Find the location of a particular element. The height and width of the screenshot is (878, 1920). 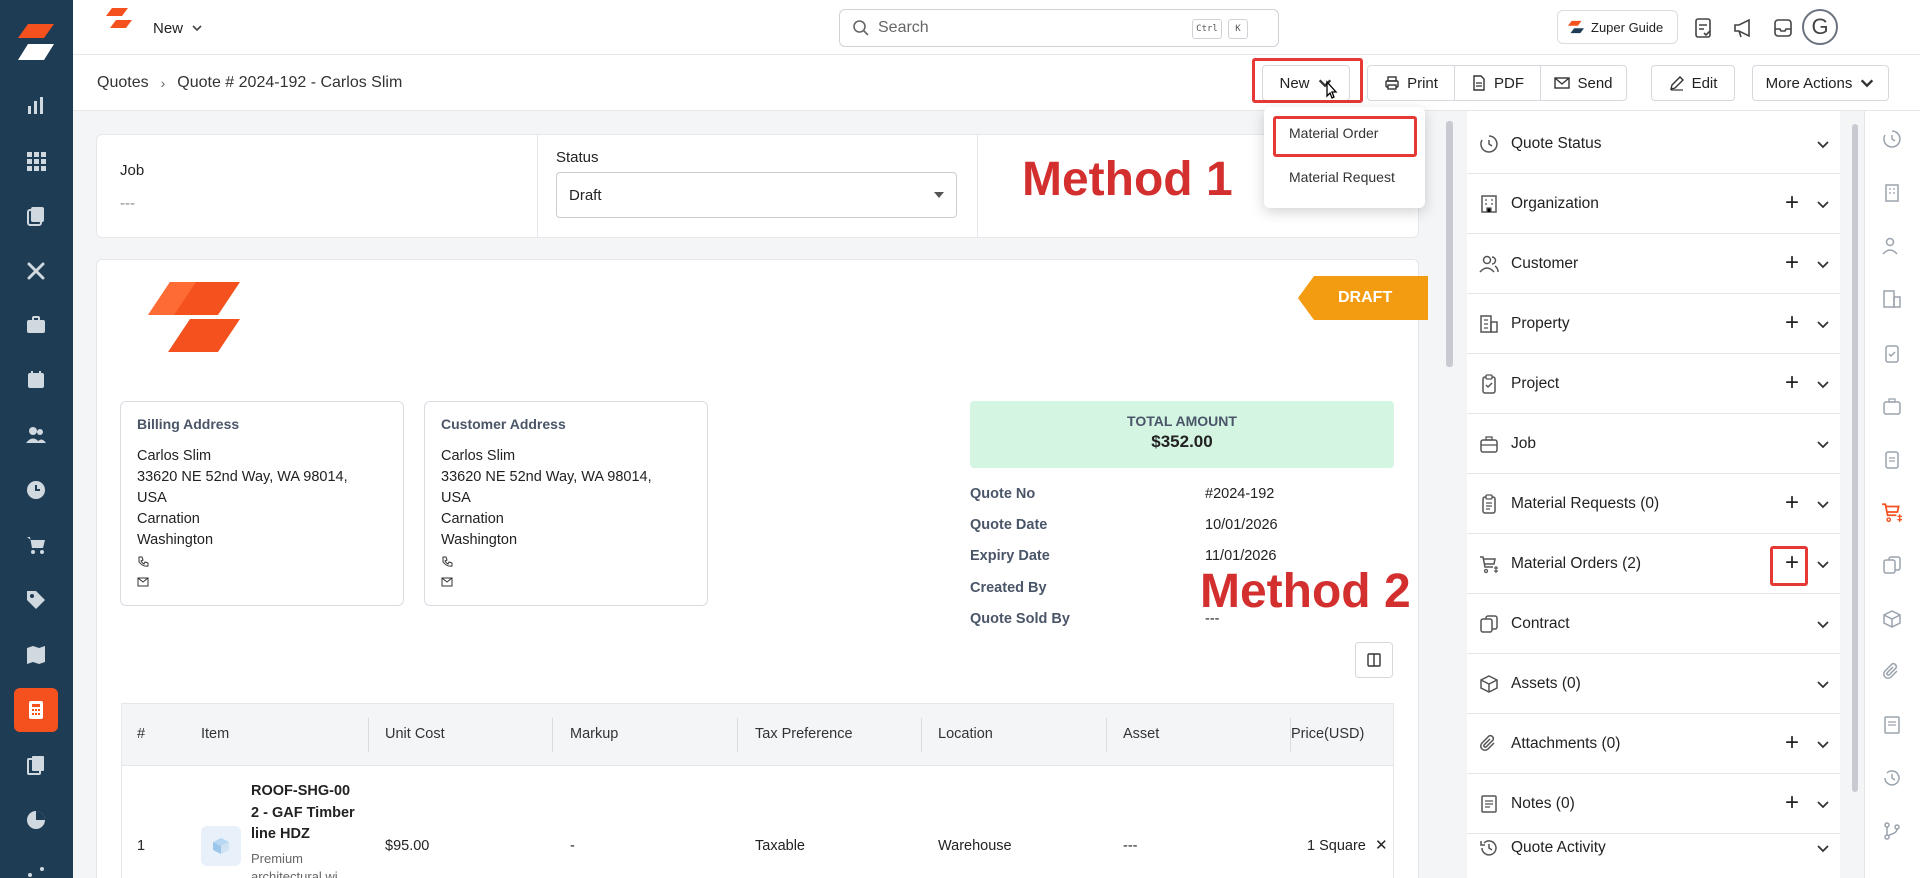

right-panel-scrollbar is located at coordinates (1855, 458).